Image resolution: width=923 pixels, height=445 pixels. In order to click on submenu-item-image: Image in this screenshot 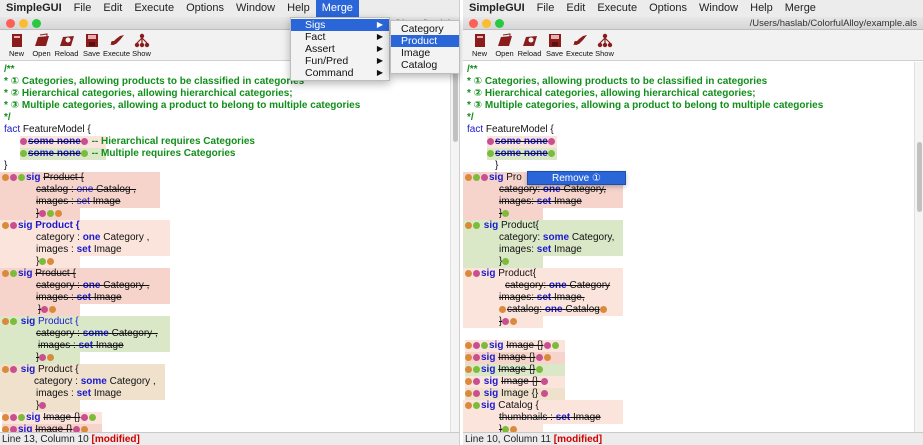, I will do `click(425, 53)`.